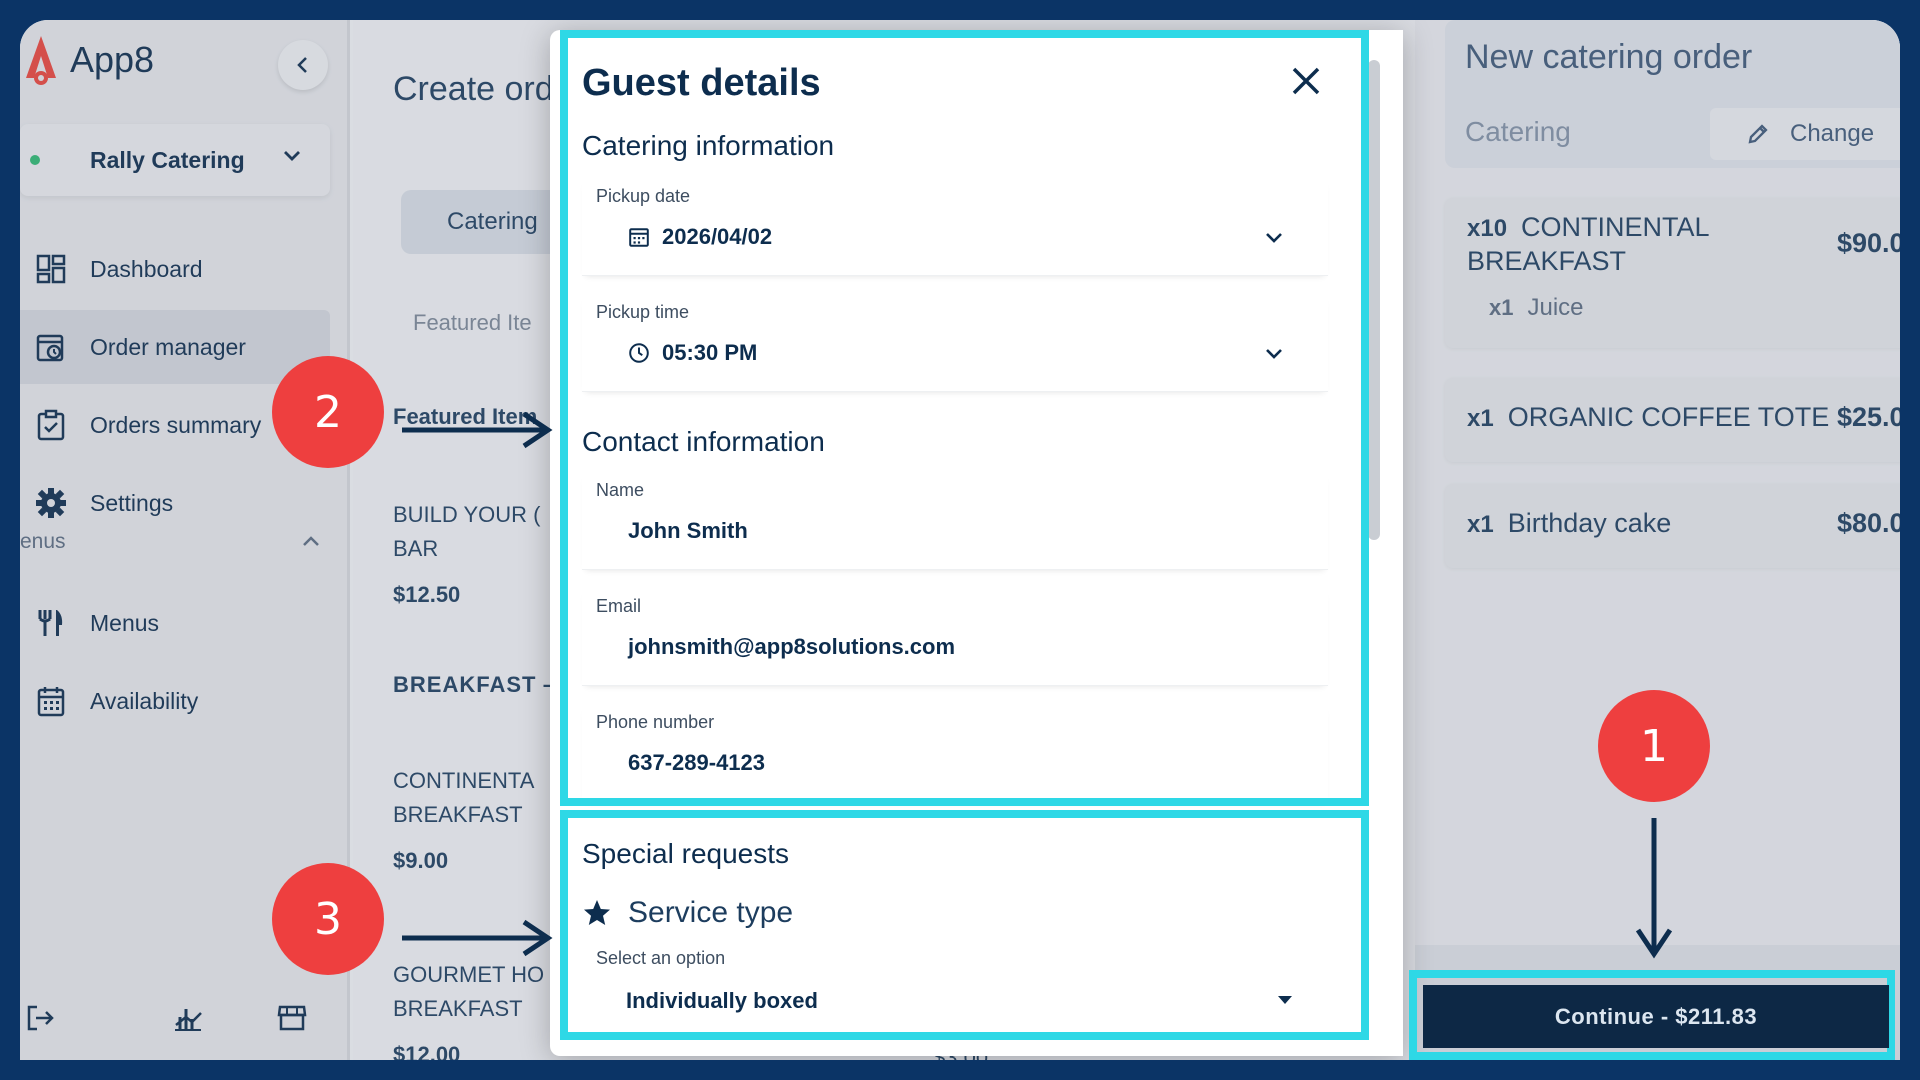 The height and width of the screenshot is (1080, 1920). I want to click on email-field: Email johnsmith@app8solutions.com, so click(955, 637).